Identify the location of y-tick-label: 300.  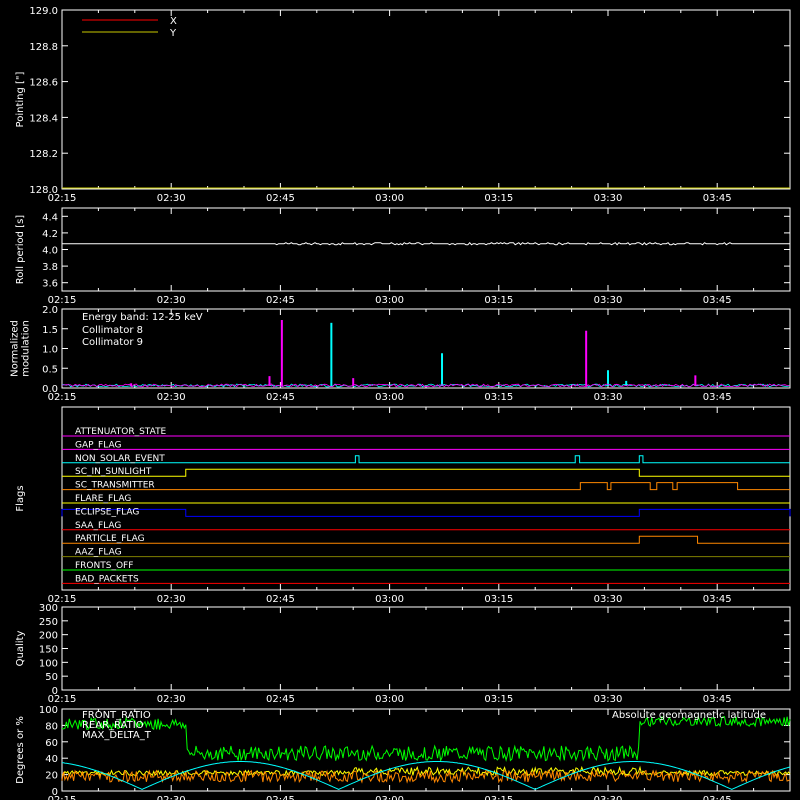
(48, 608).